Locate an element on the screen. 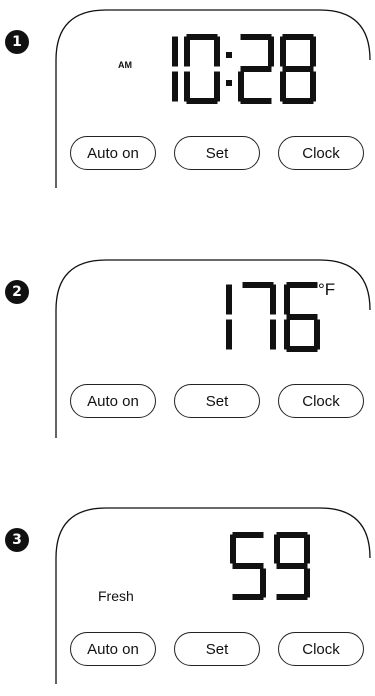  temperature-display is located at coordinates (273, 317).